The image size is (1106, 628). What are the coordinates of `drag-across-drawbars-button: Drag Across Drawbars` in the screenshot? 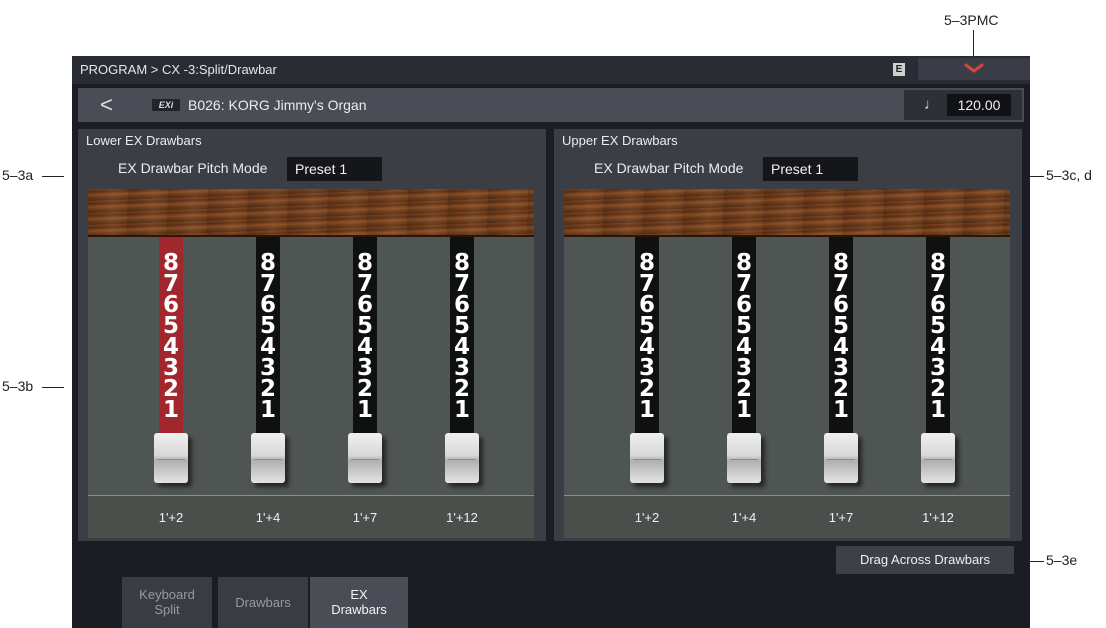 It's located at (925, 560).